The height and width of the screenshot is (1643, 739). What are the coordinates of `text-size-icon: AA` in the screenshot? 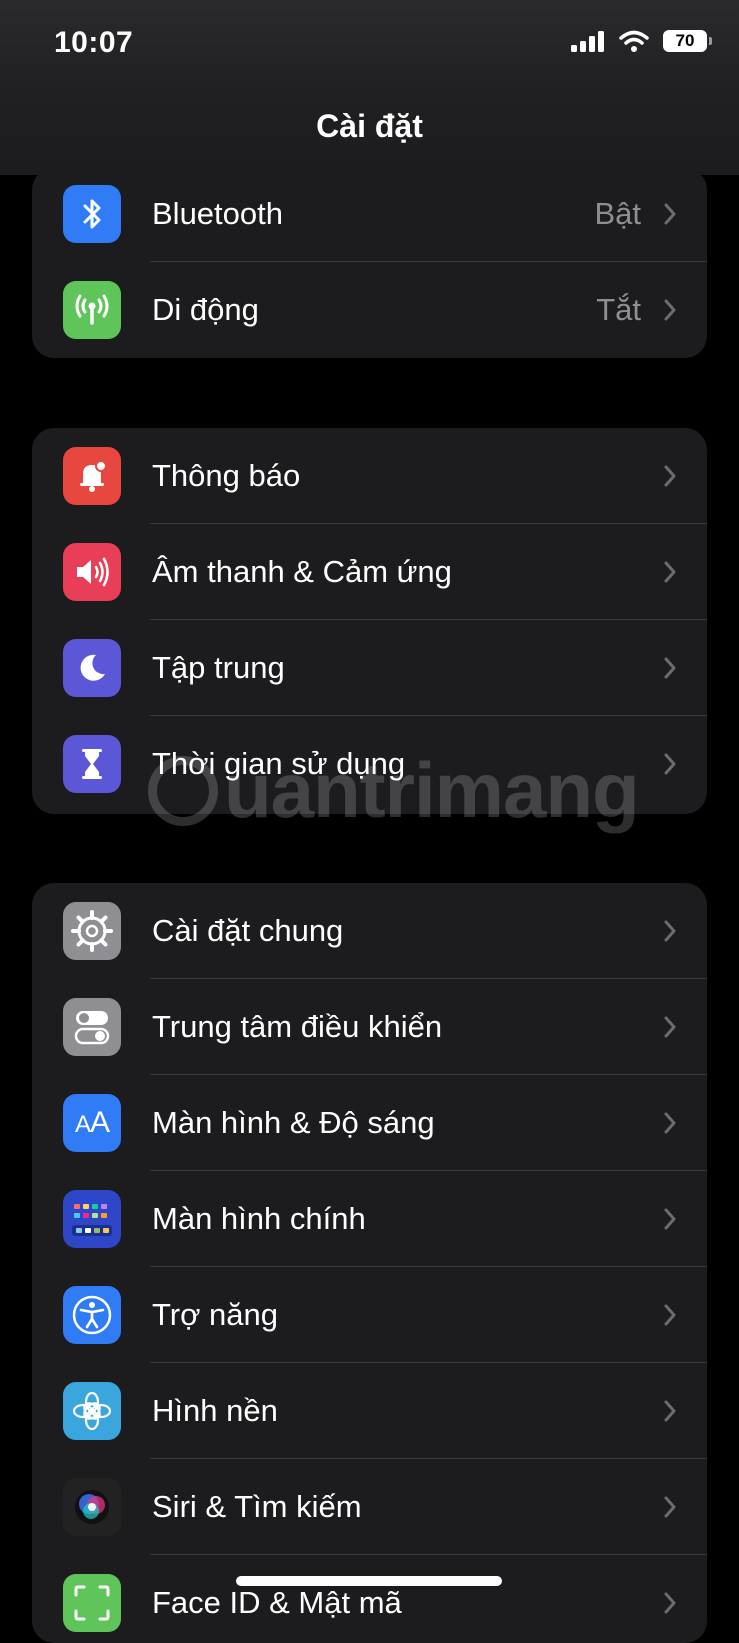 It's located at (92, 1123).